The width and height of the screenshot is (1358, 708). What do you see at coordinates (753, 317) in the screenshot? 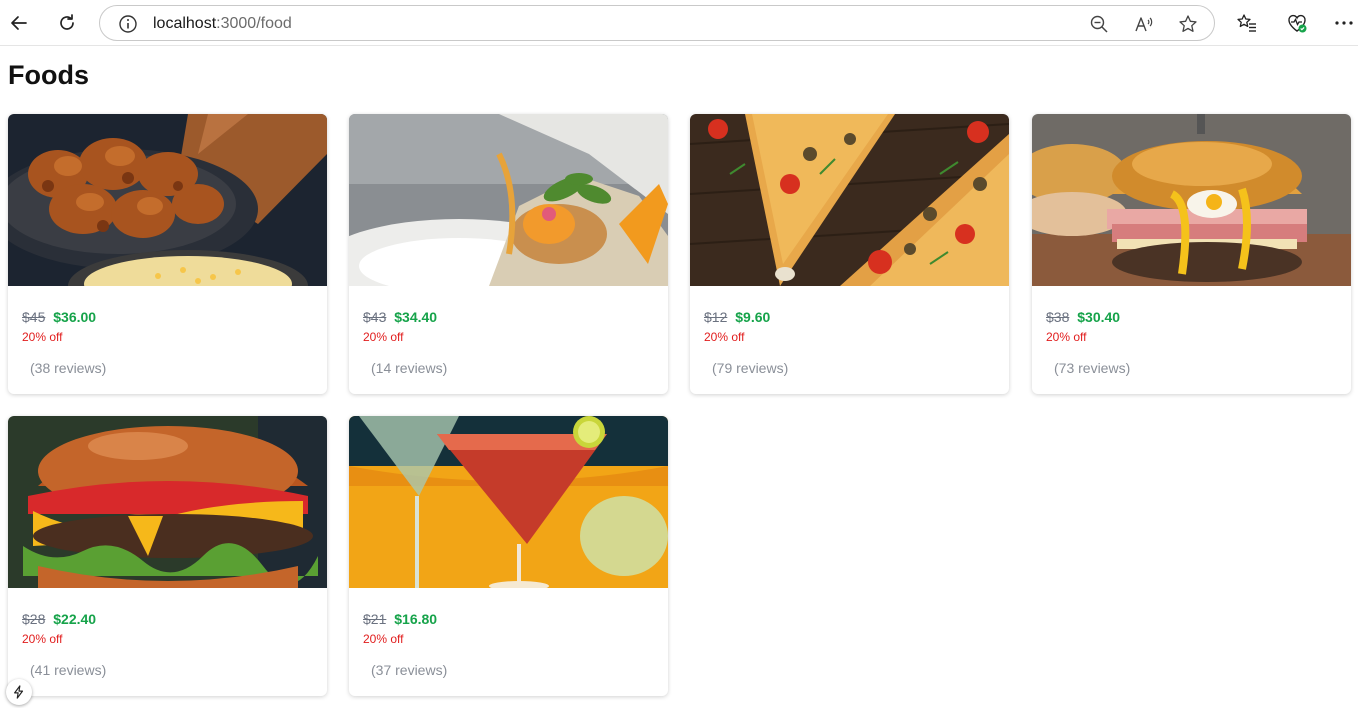
I see `sale-price: $9.60` at bounding box center [753, 317].